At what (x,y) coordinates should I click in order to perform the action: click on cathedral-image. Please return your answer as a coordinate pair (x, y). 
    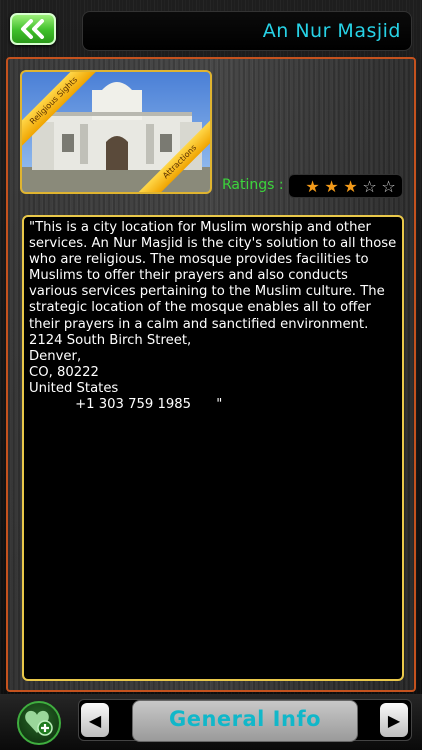
    Looking at the image, I should click on (116, 137).